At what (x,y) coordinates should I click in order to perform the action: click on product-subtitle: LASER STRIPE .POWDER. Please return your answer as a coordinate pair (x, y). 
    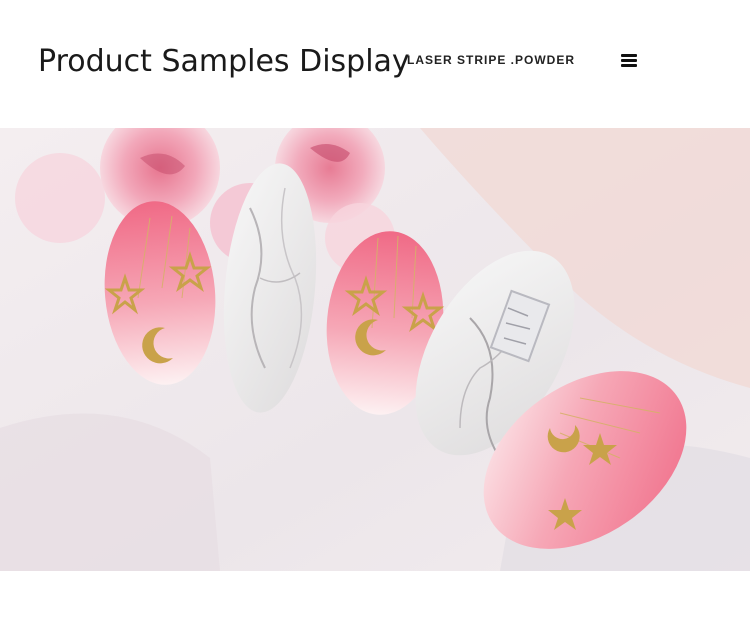
    Looking at the image, I should click on (491, 60).